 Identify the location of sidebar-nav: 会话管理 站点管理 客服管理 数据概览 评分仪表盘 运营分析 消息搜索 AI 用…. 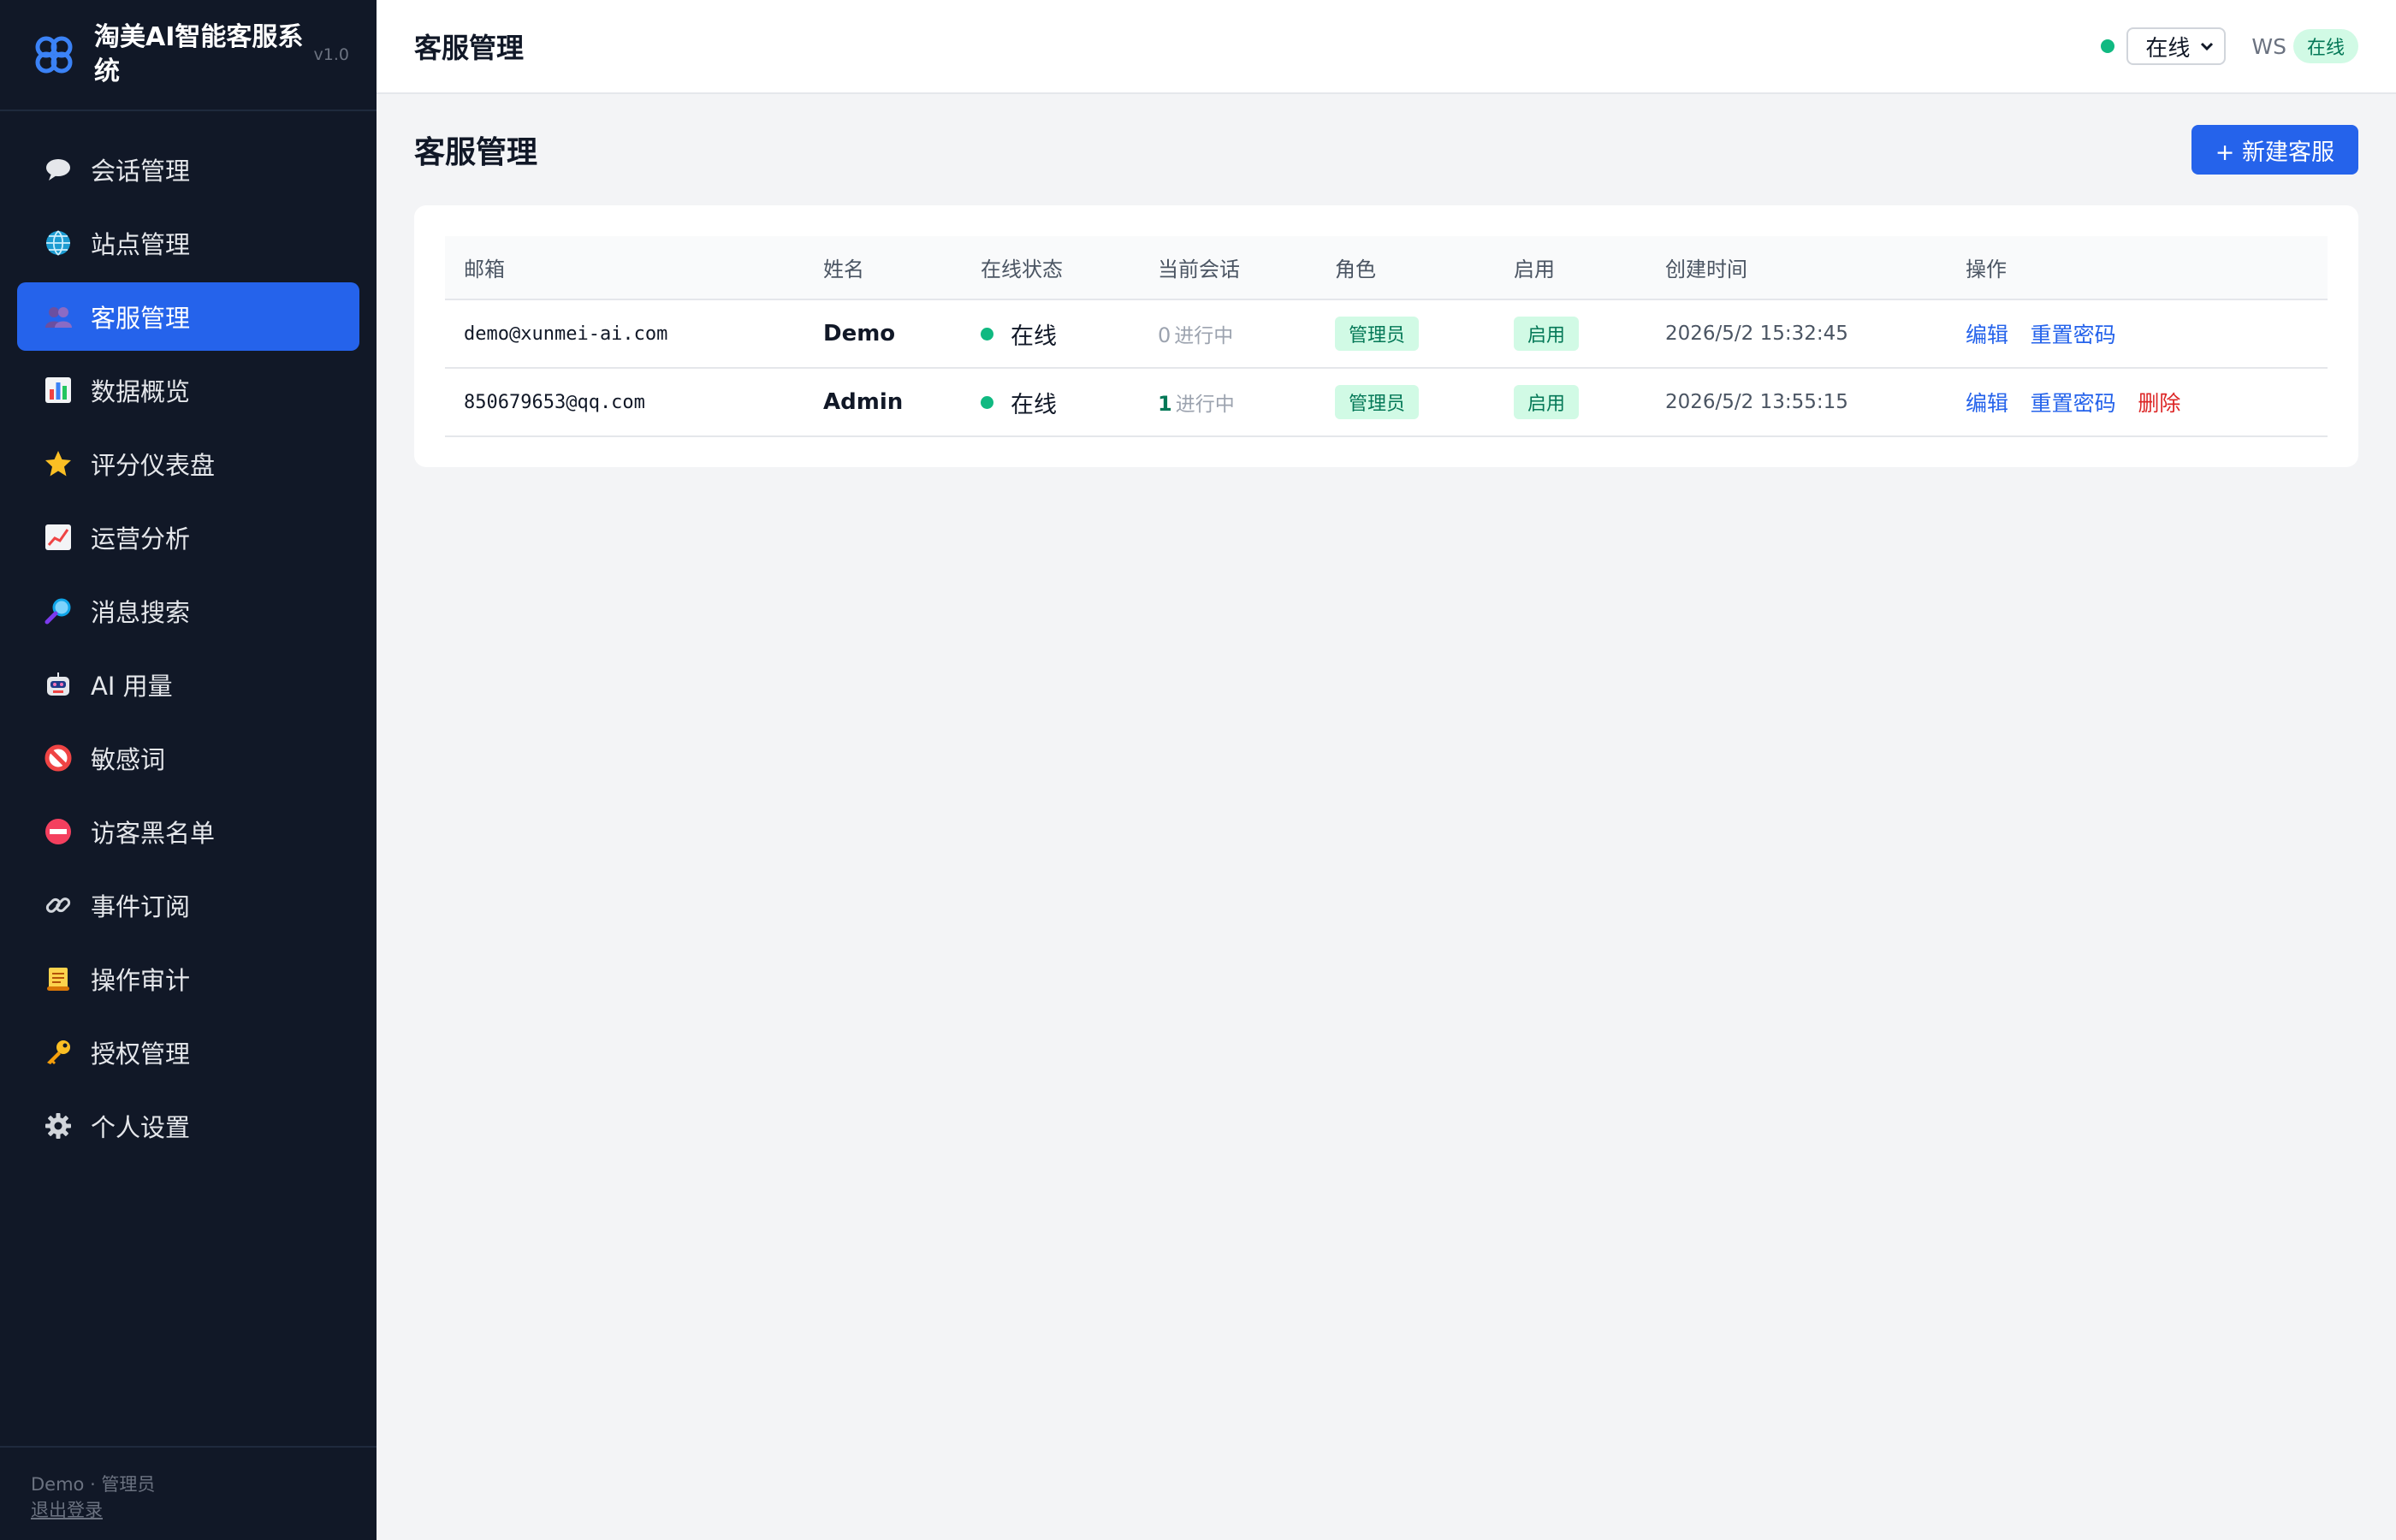
(189, 635).